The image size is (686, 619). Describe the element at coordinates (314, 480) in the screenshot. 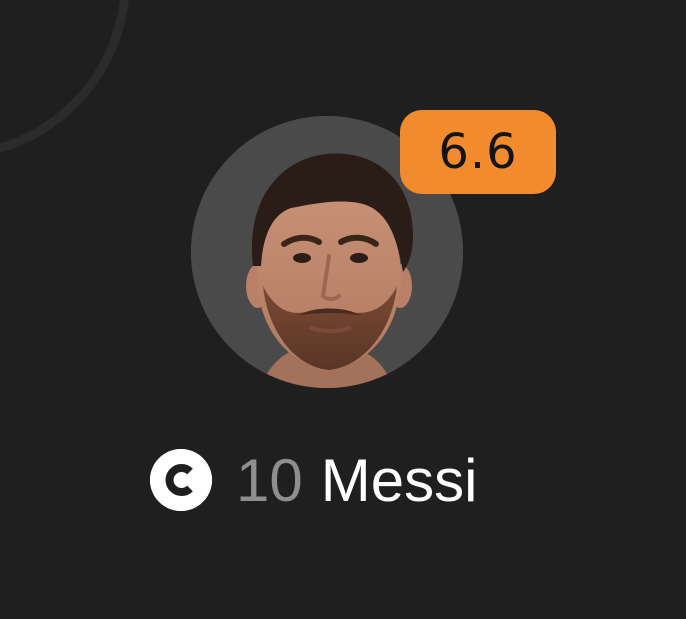

I see `player-label: 10 Messi` at that location.